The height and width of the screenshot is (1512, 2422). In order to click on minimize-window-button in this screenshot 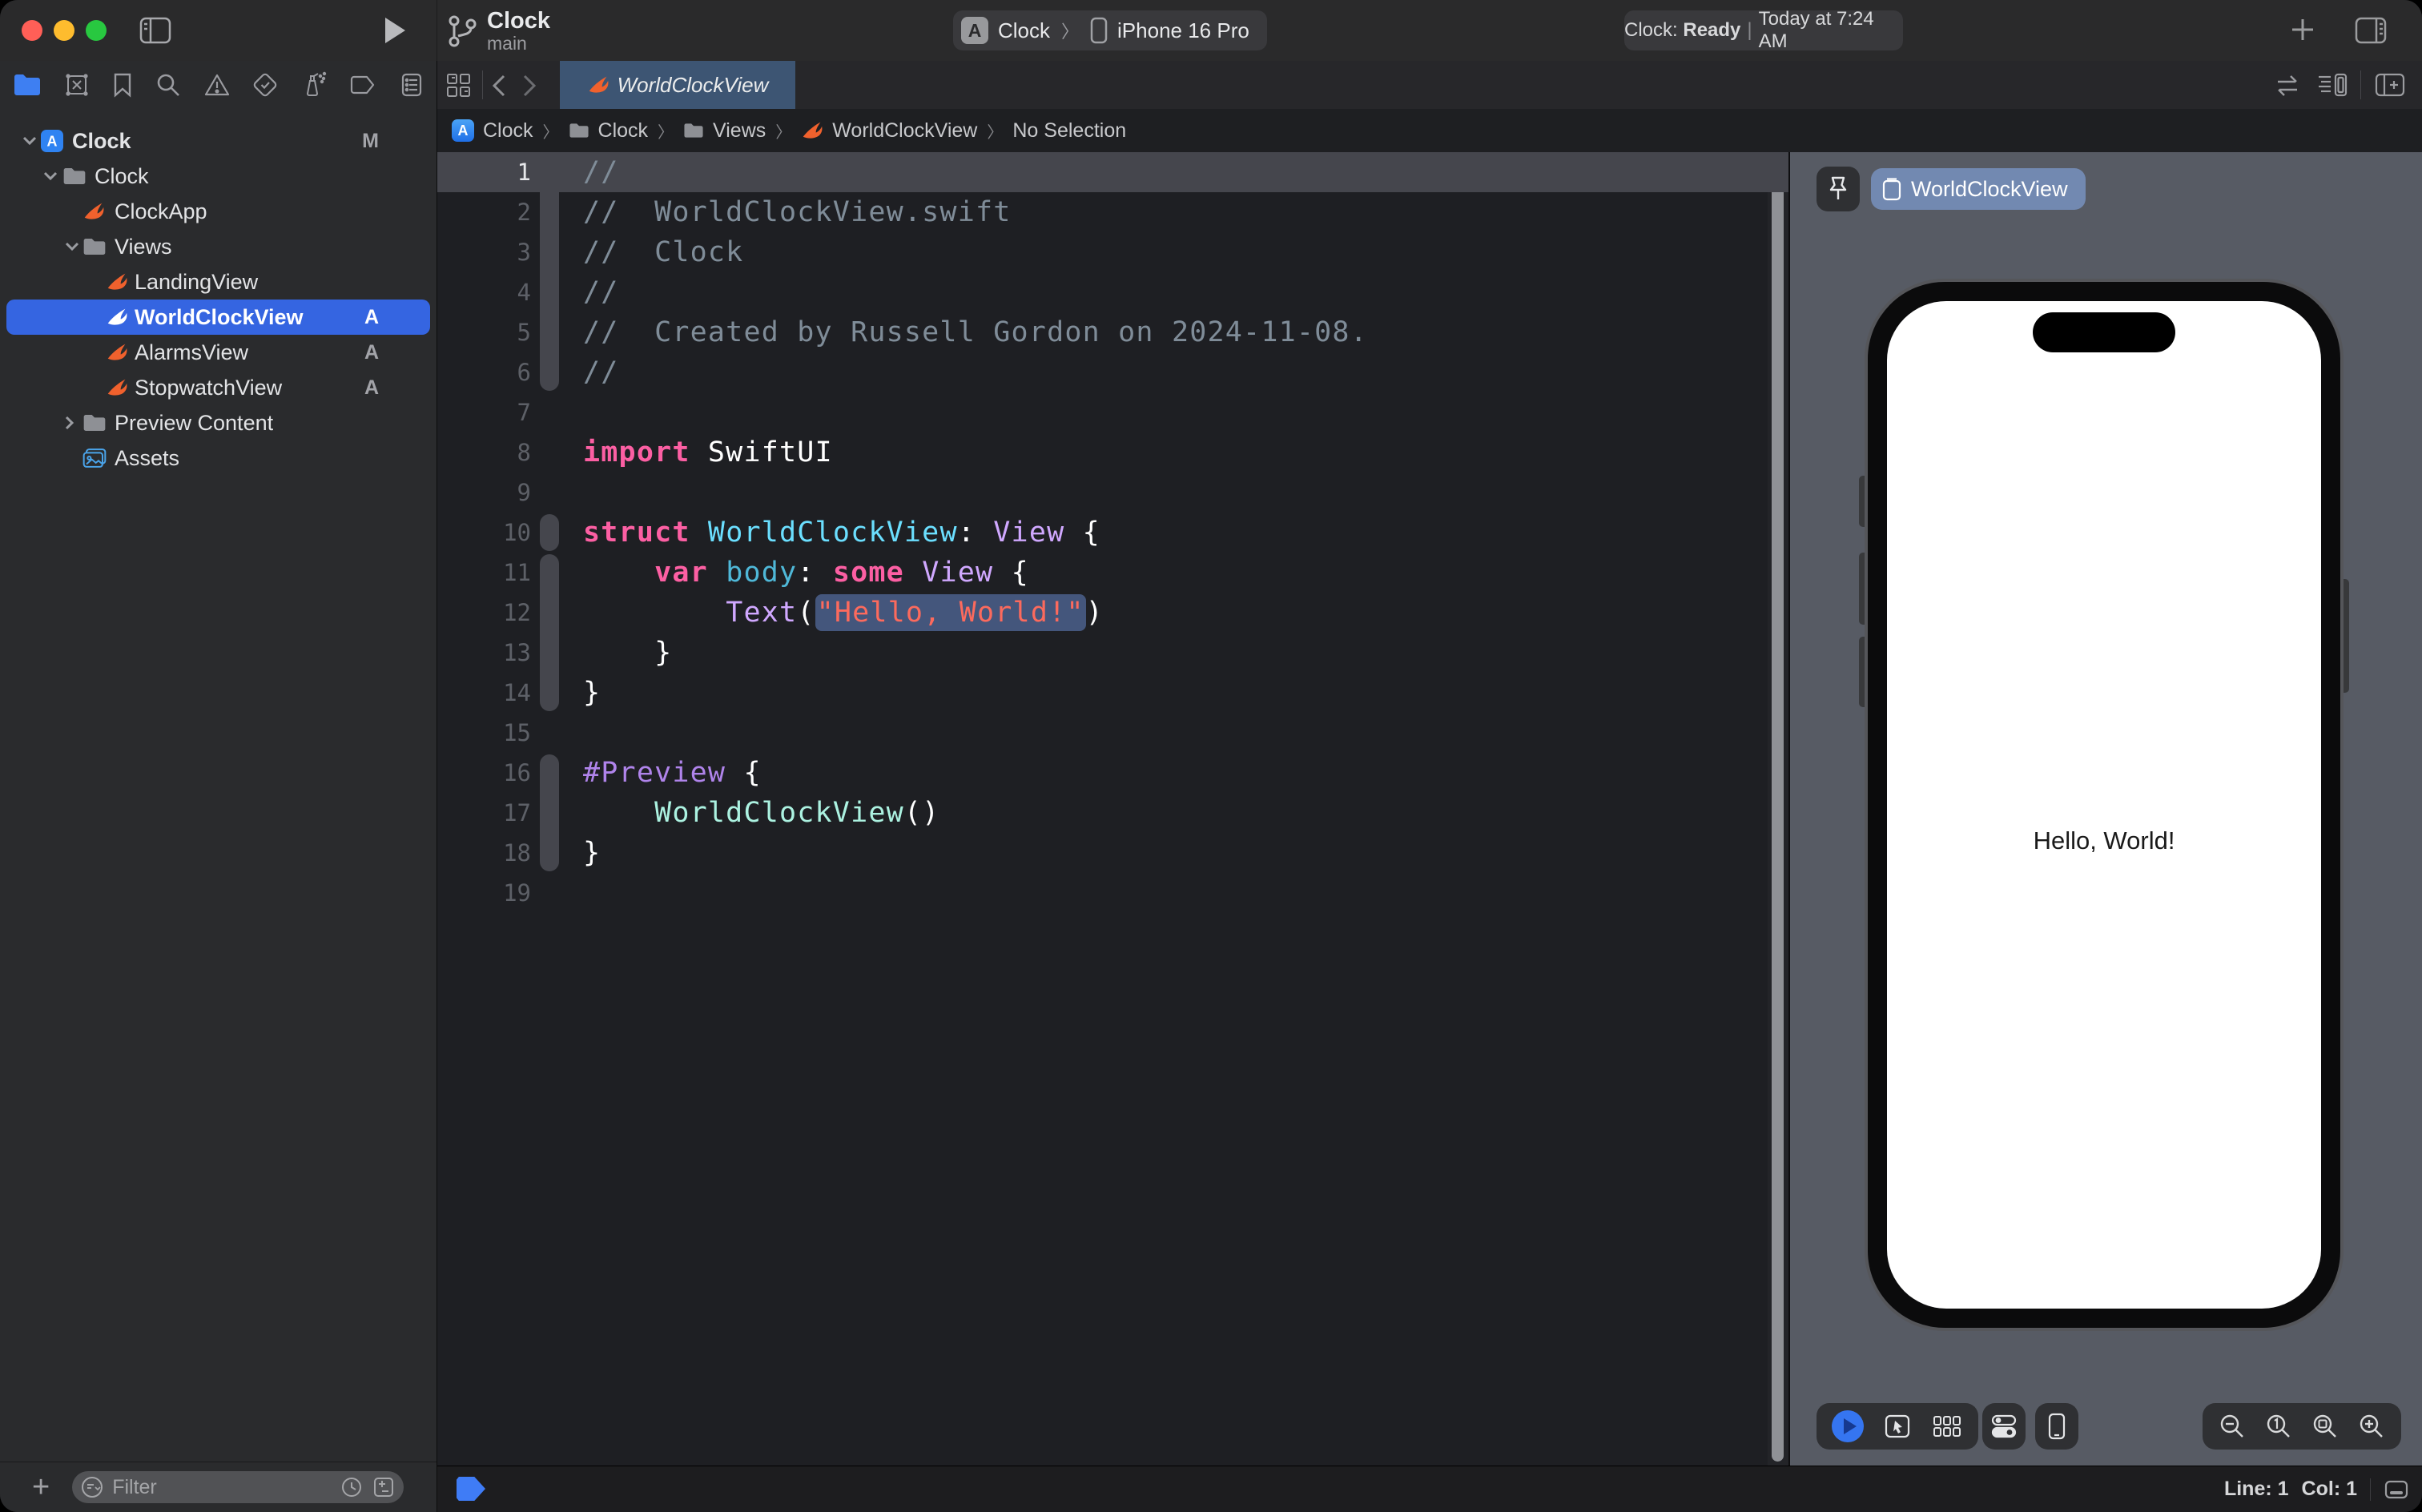, I will do `click(64, 30)`.